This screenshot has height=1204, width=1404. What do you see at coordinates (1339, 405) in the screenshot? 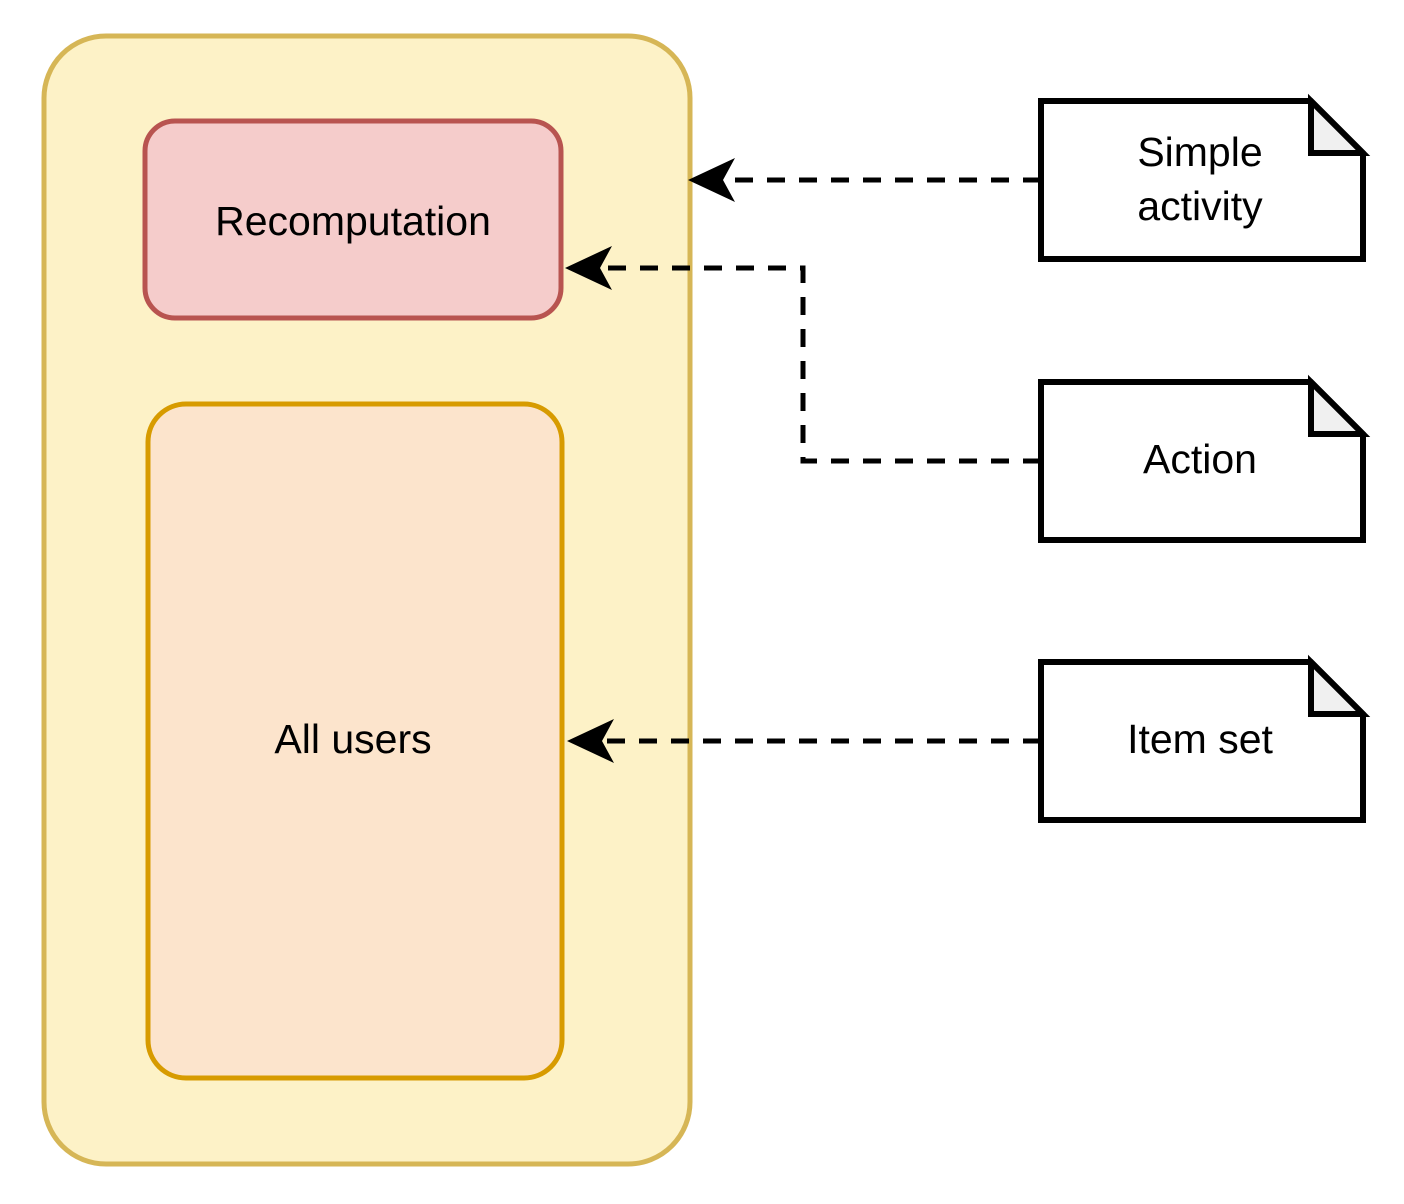
I see `note-action-fold-icon` at bounding box center [1339, 405].